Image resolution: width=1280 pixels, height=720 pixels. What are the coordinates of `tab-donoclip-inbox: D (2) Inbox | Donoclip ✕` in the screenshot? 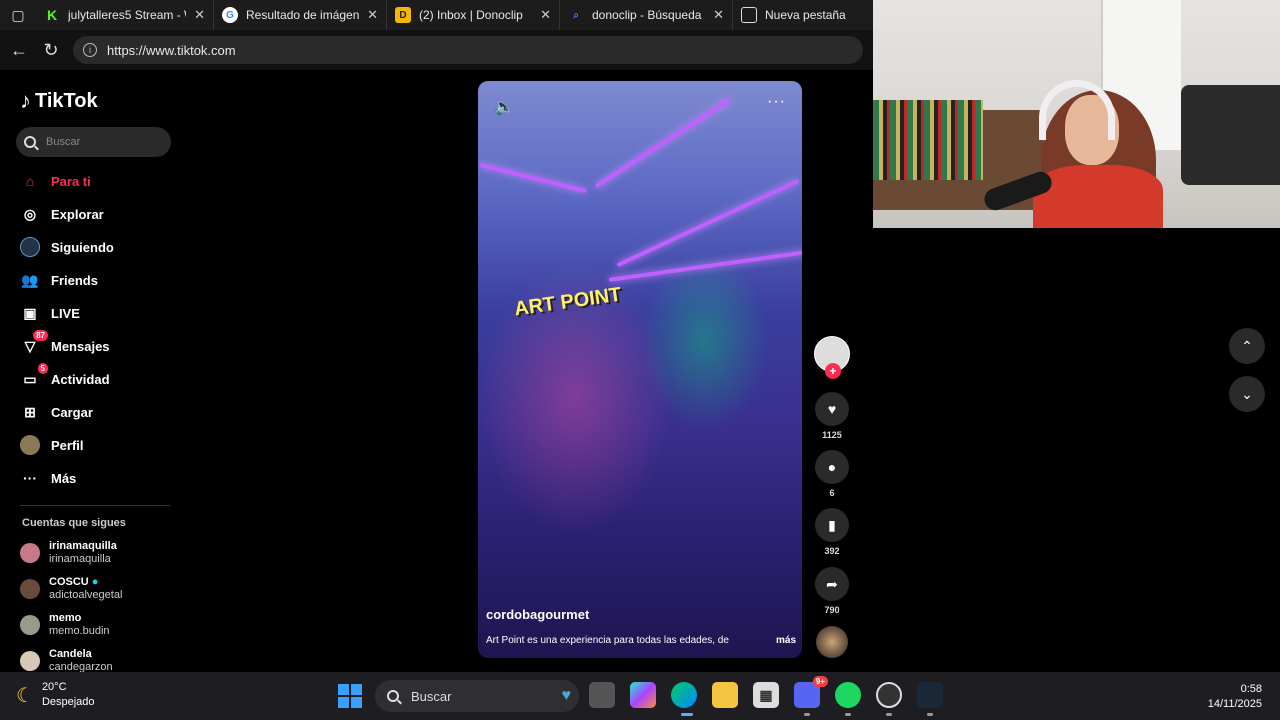 It's located at (473, 15).